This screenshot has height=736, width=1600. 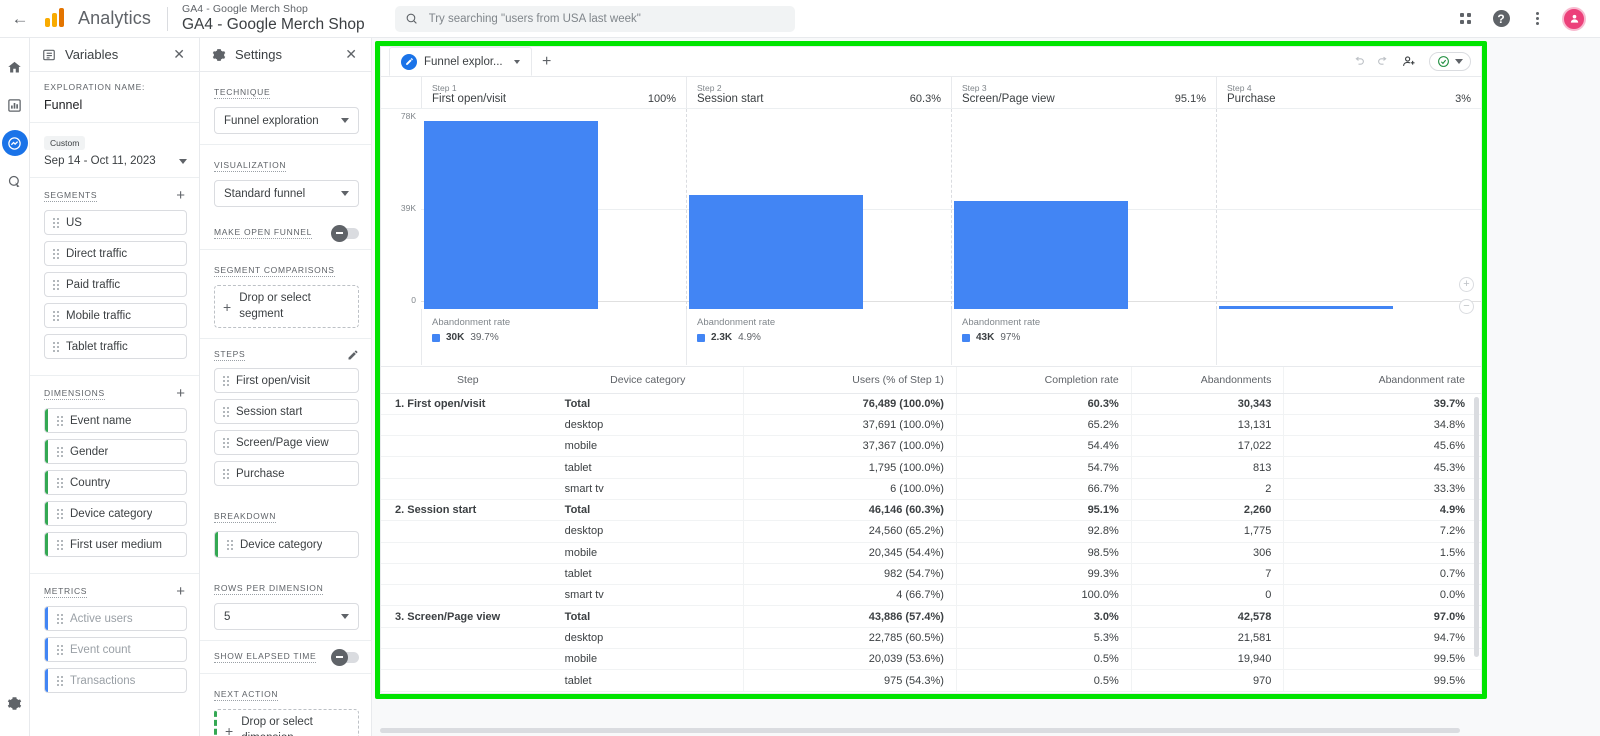 What do you see at coordinates (1466, 306) in the screenshot?
I see `zoom-out-button: −` at bounding box center [1466, 306].